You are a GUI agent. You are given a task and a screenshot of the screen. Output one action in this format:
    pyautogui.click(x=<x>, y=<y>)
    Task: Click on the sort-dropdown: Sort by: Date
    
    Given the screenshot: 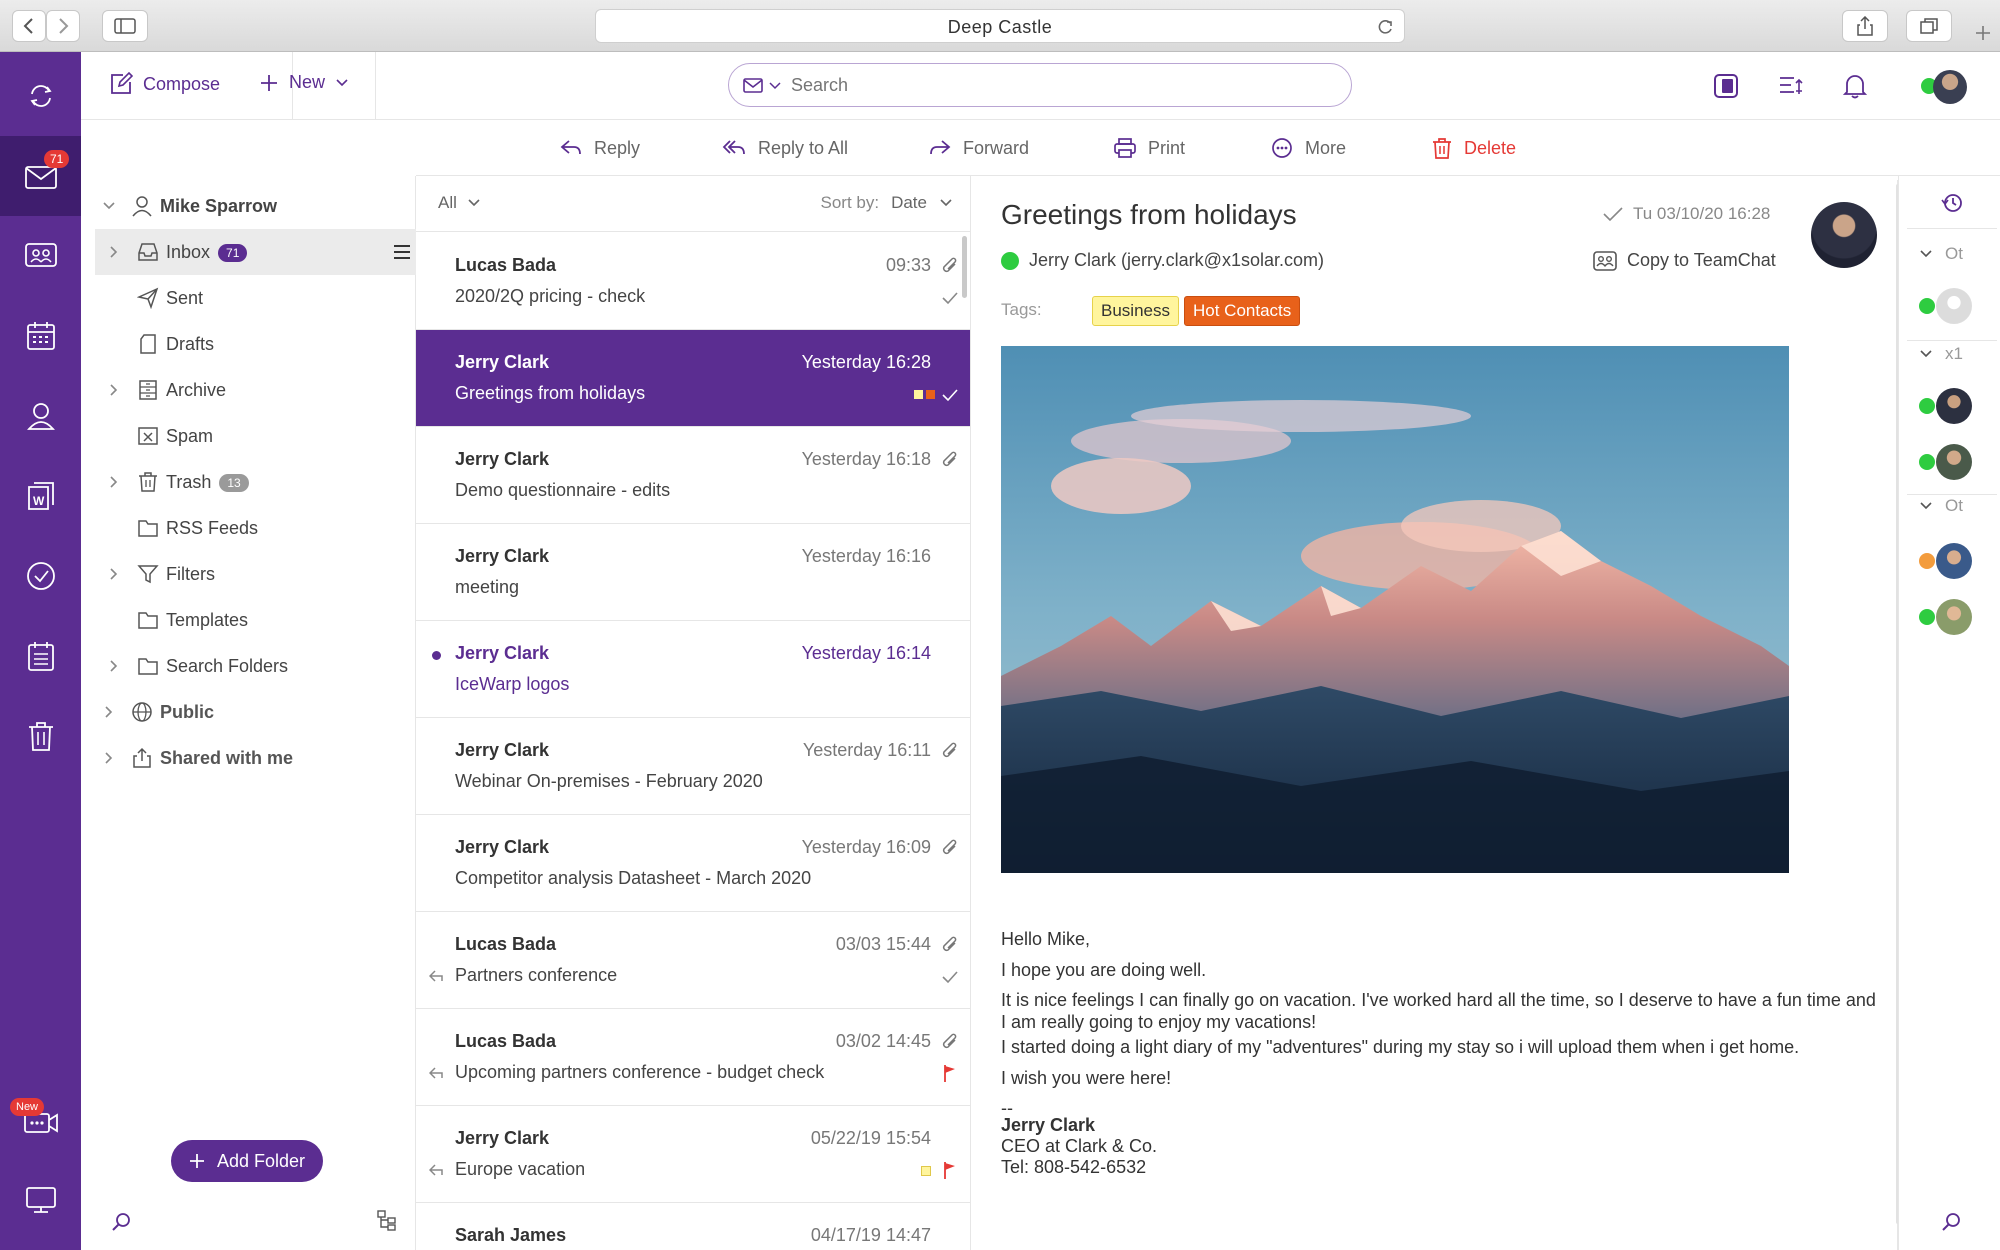 What is the action you would take?
    pyautogui.click(x=886, y=203)
    